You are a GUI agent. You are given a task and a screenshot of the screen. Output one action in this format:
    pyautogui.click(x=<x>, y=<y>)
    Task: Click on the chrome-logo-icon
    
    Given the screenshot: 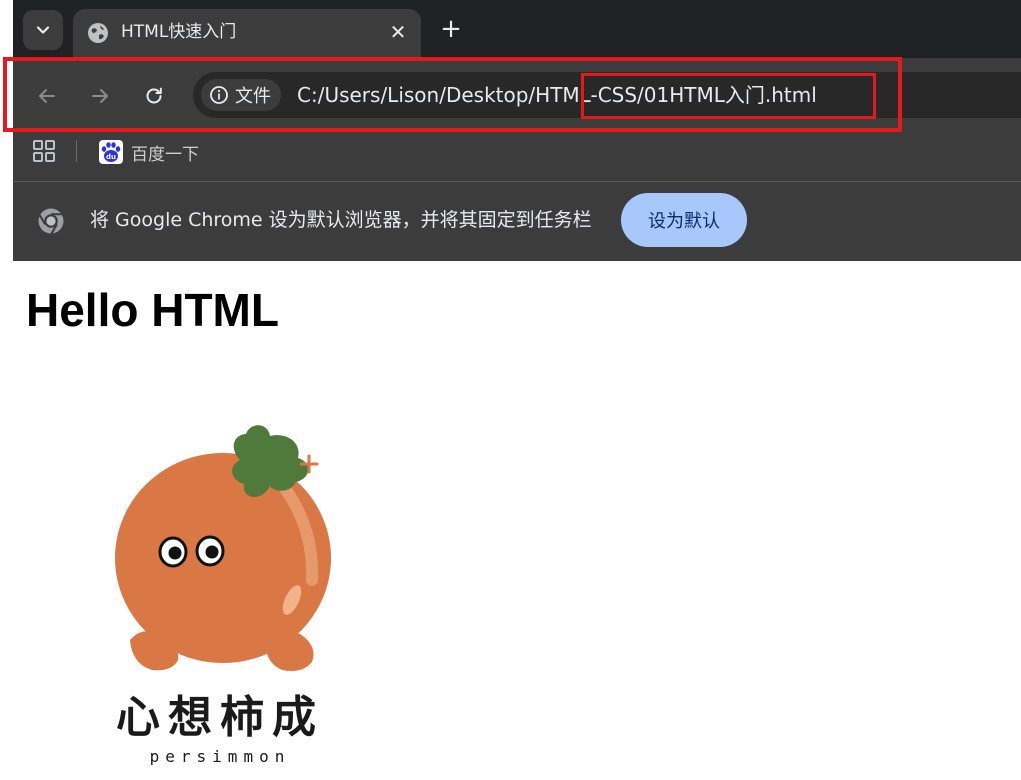 What is the action you would take?
    pyautogui.click(x=51, y=221)
    